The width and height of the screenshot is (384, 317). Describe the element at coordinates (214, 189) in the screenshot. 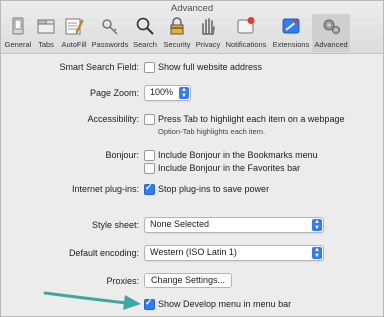

I see `stop-plugins-option: Stop plug-ins to save power` at that location.